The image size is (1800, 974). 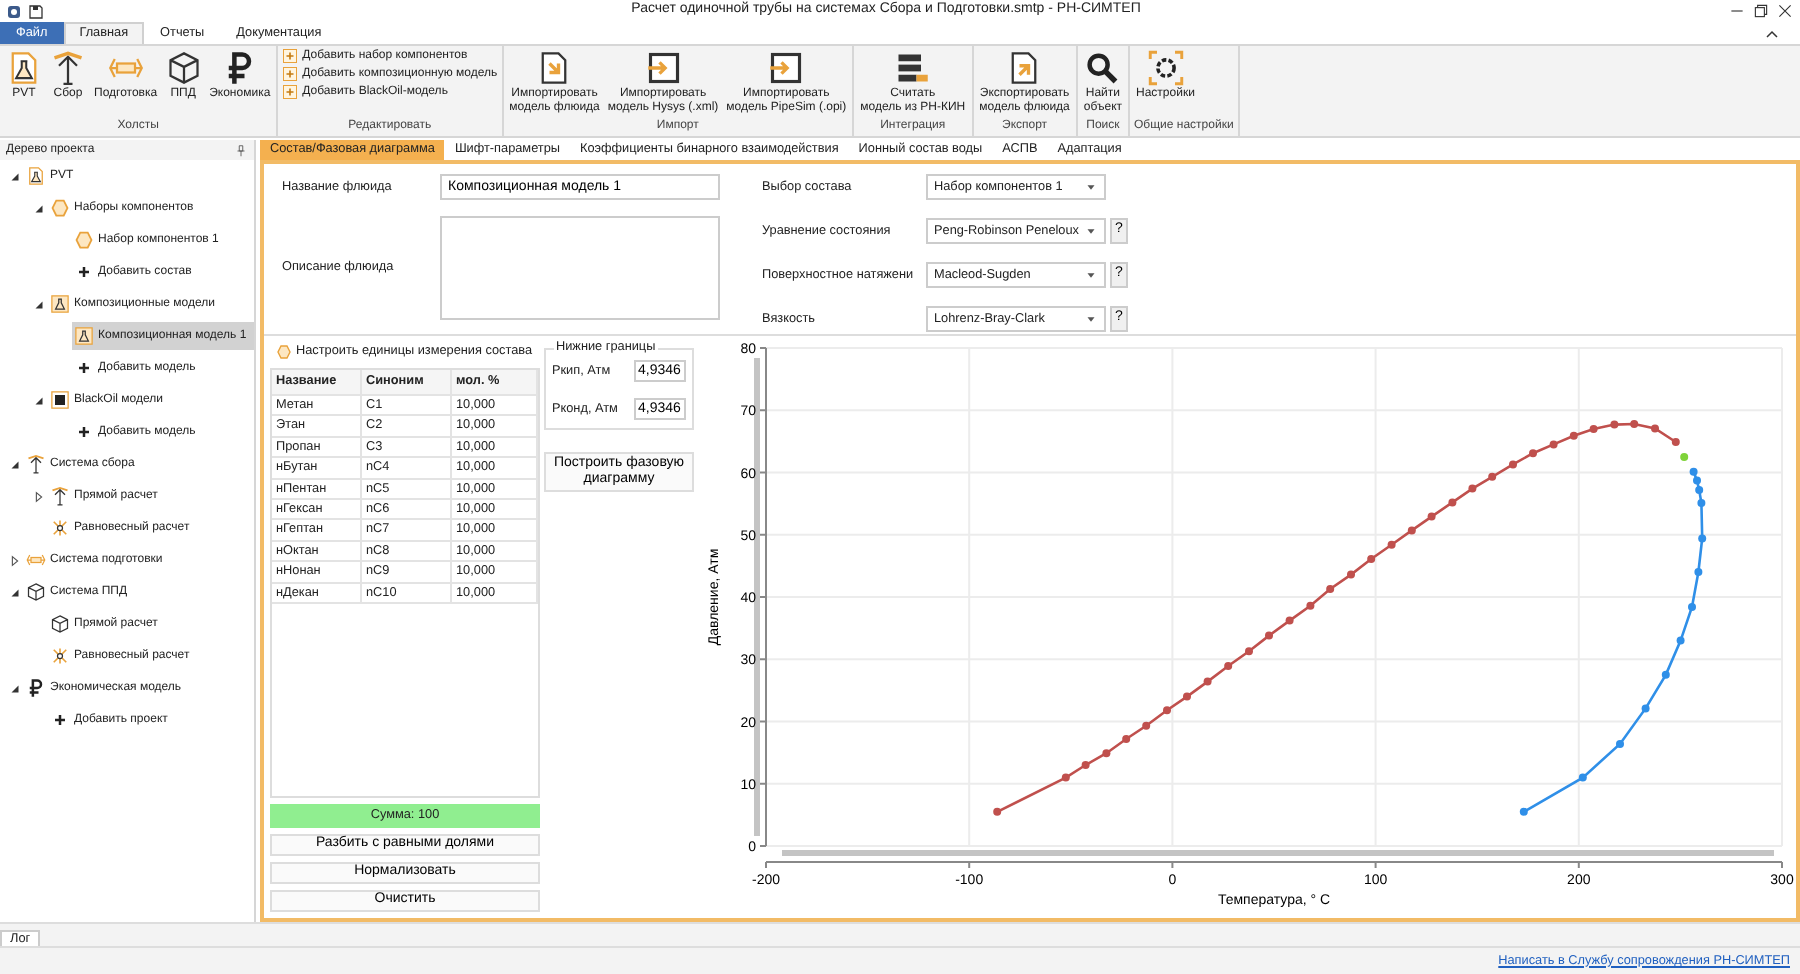 What do you see at coordinates (36, 11) in the screenshot?
I see `save-icon` at bounding box center [36, 11].